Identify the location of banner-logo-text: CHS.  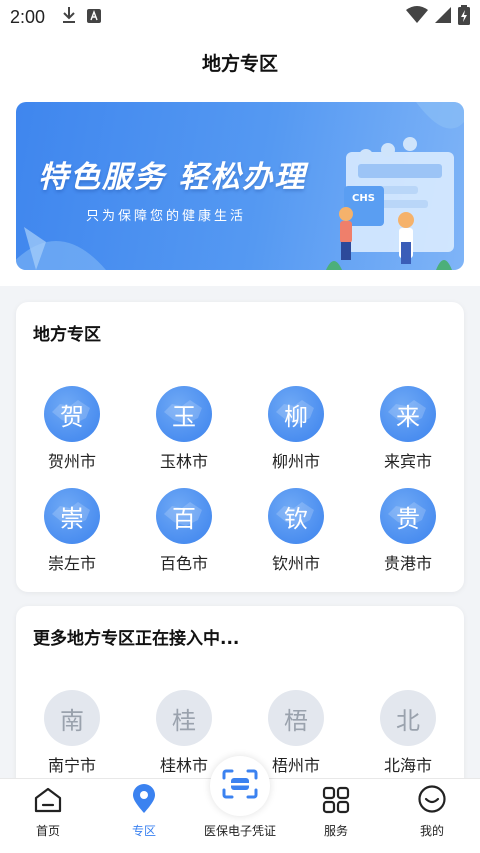
(363, 198).